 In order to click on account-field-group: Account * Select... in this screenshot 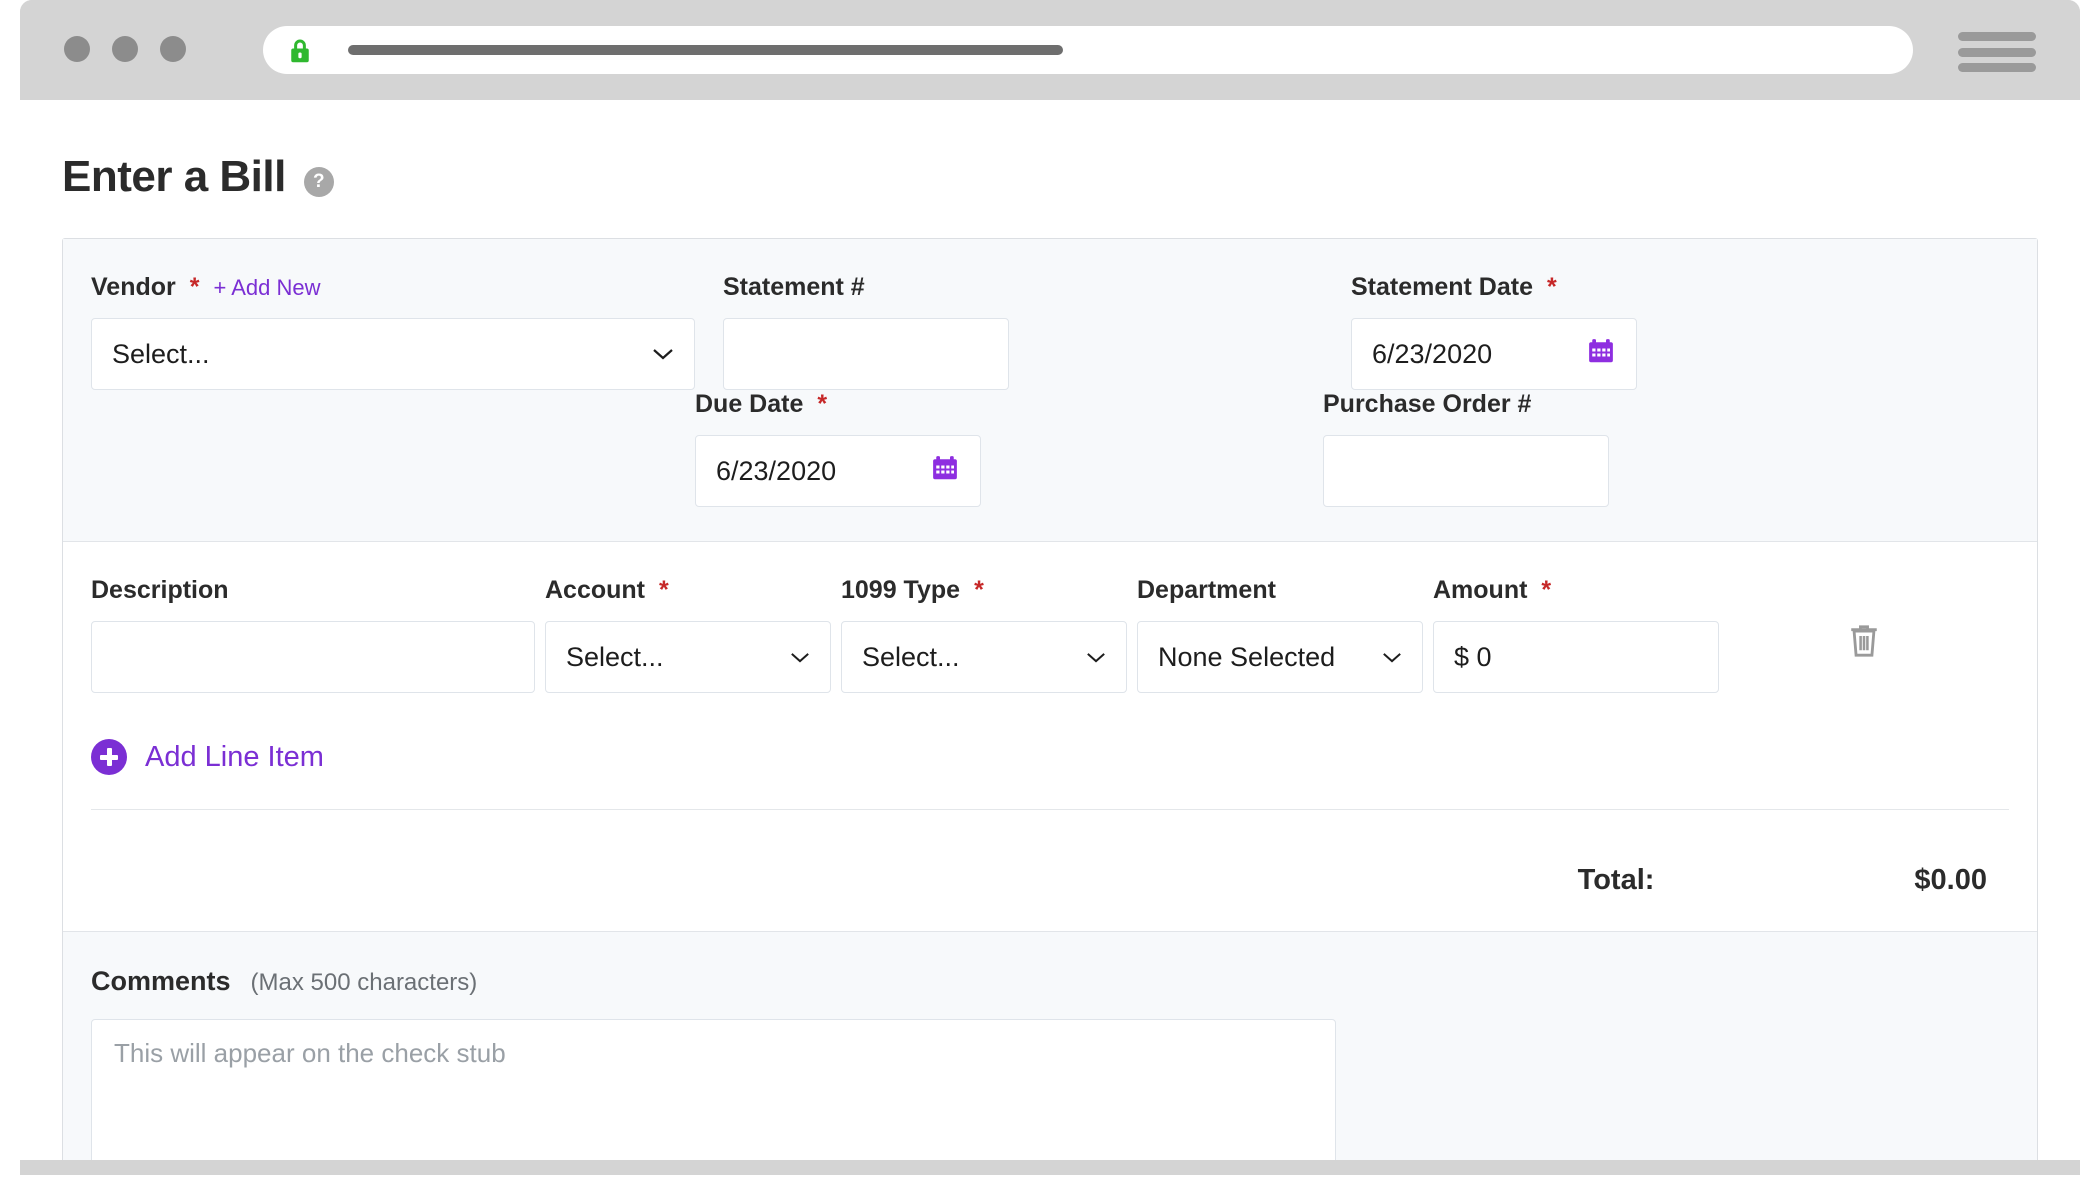, I will do `click(688, 634)`.